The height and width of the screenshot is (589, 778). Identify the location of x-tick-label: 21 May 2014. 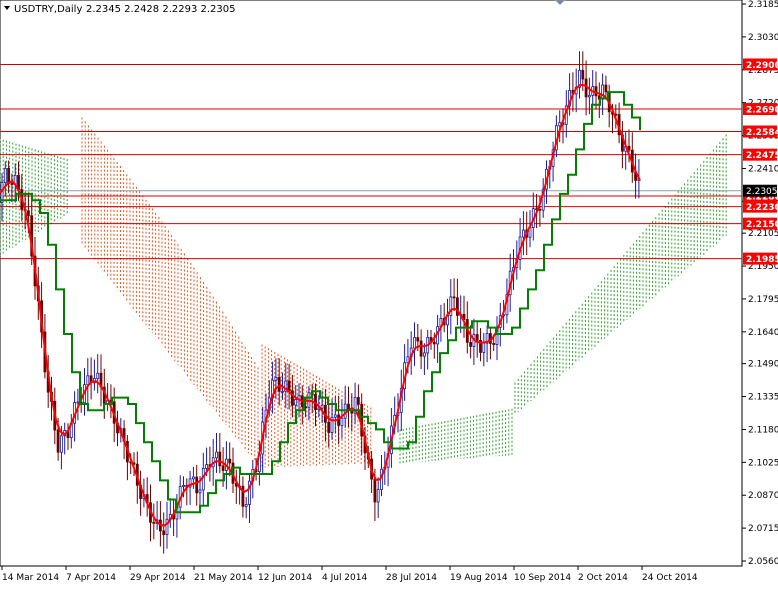
(223, 578).